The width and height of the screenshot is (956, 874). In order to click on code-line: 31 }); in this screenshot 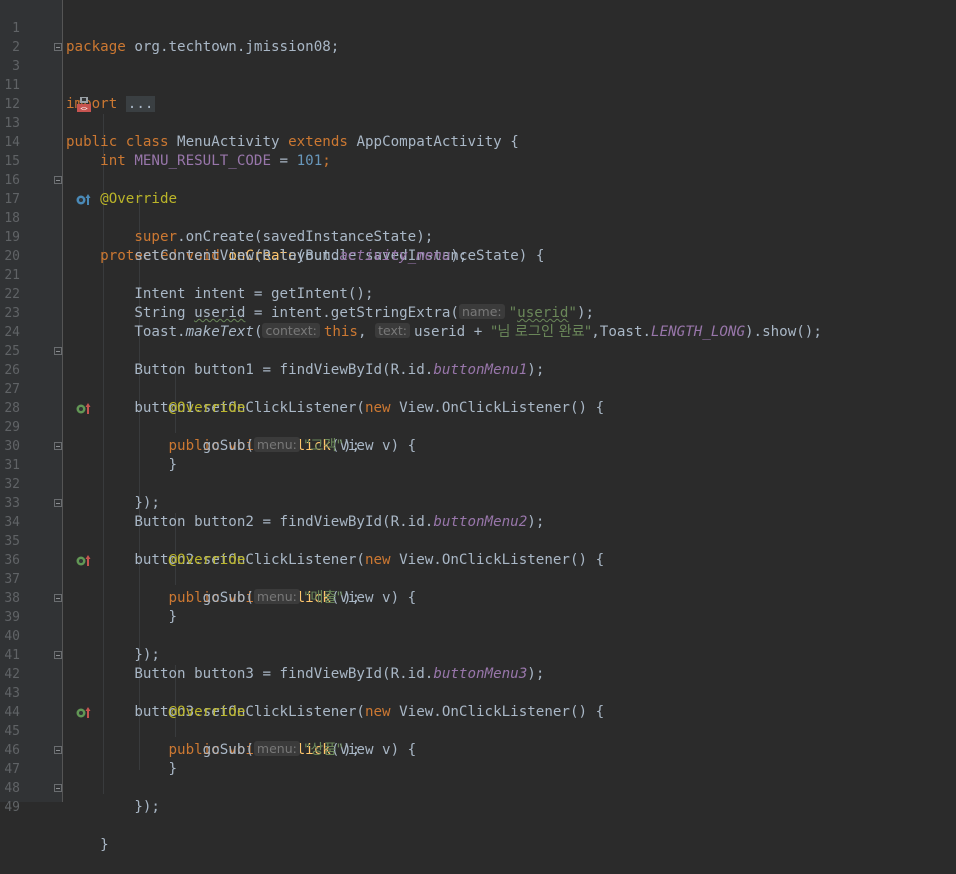, I will do `click(478, 474)`.